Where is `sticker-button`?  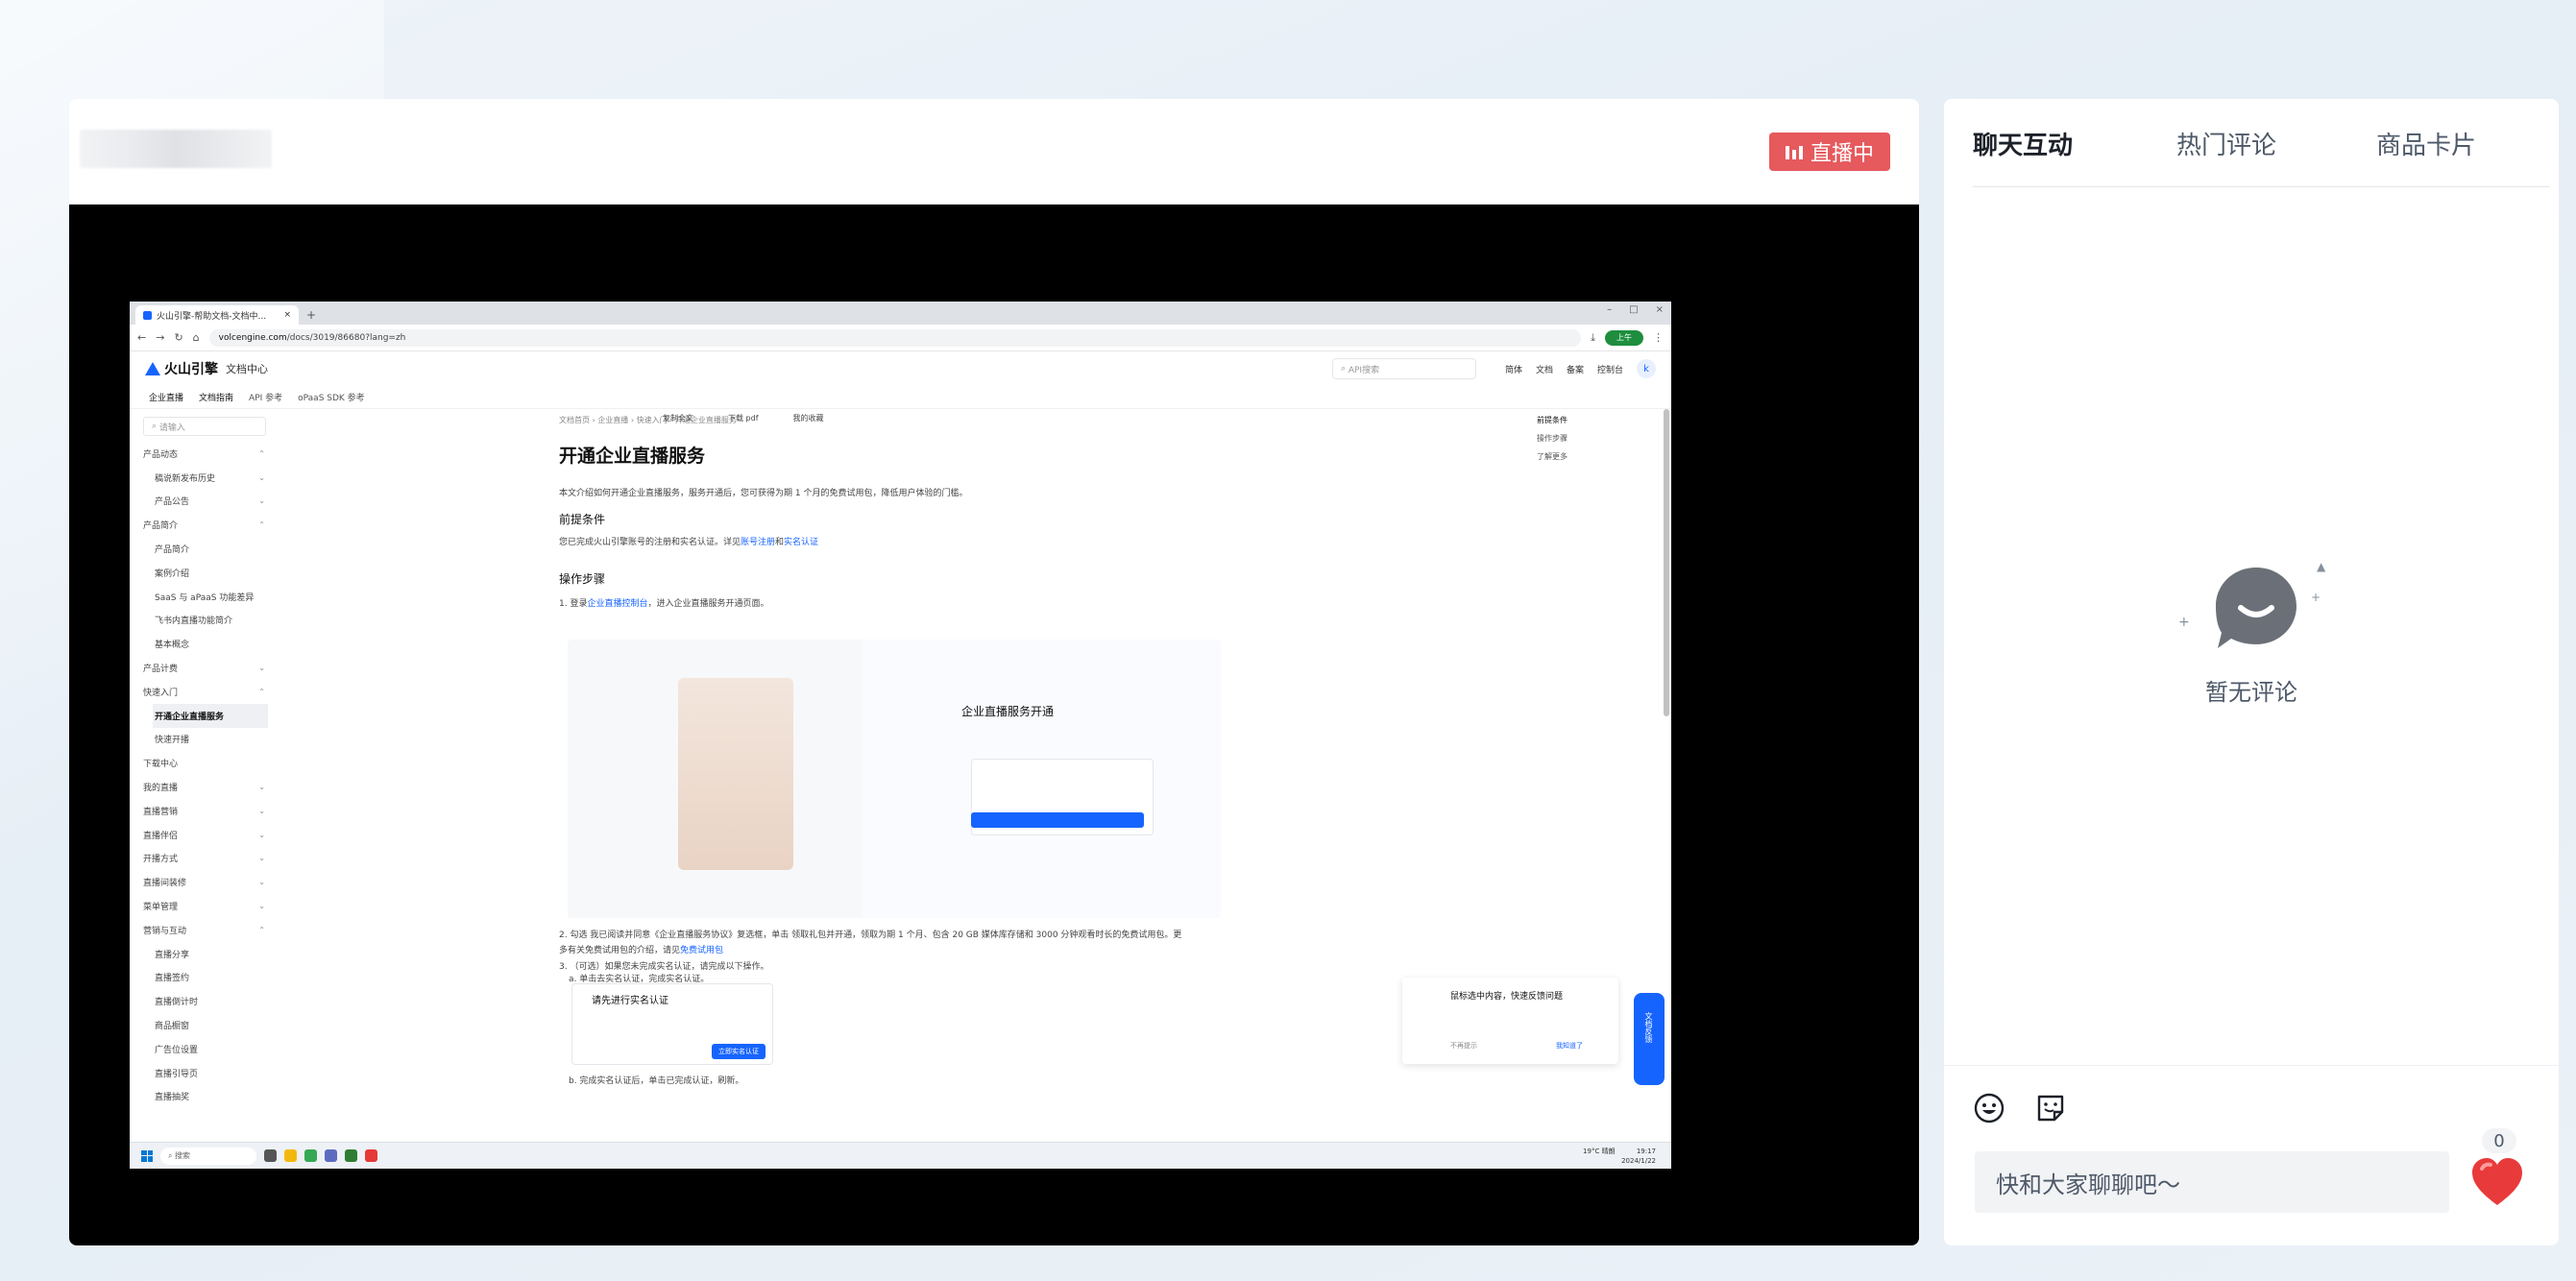 sticker-button is located at coordinates (2050, 1110).